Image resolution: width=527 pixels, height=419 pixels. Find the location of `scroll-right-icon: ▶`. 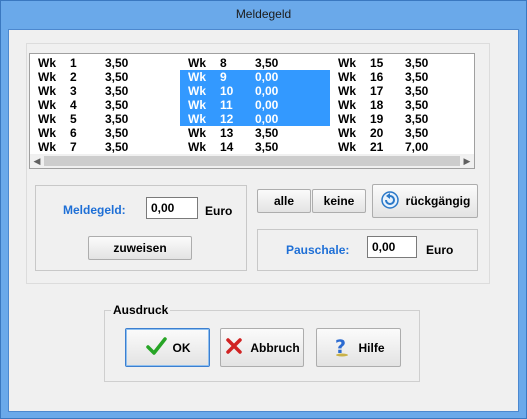

scroll-right-icon: ▶ is located at coordinates (467, 161).